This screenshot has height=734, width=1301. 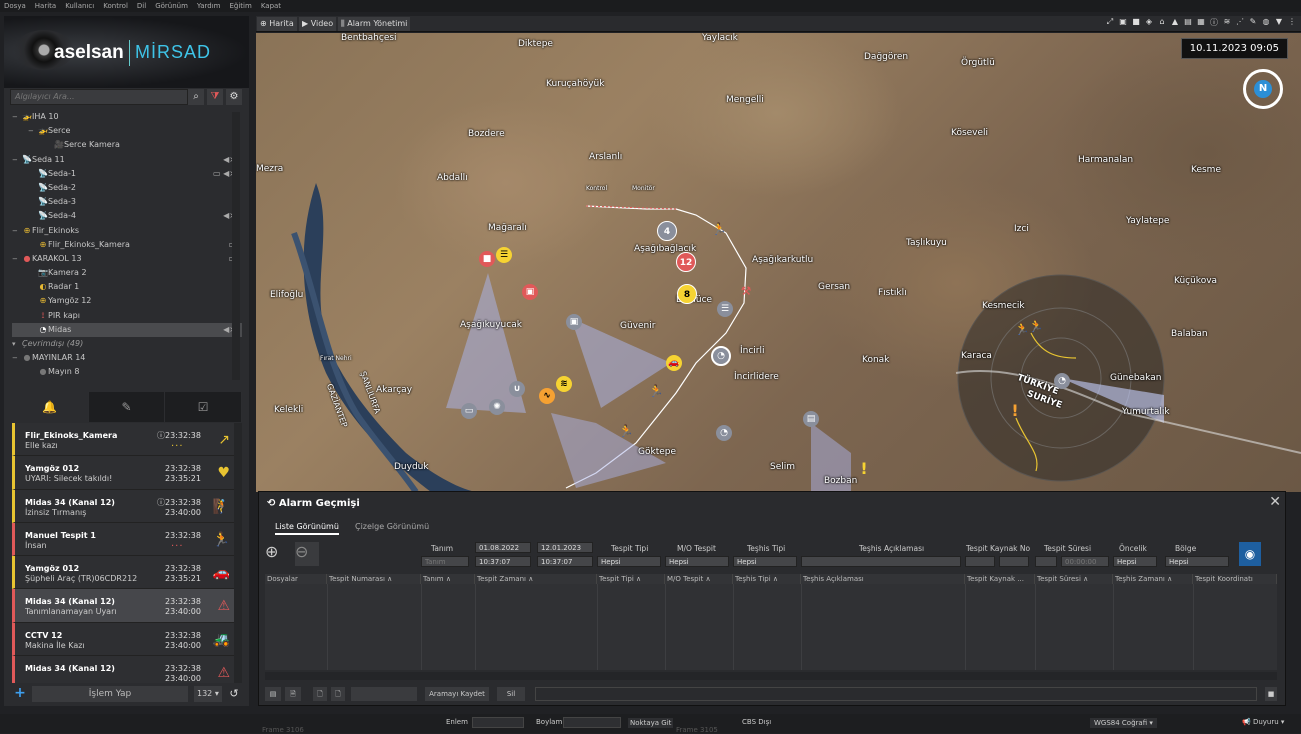 What do you see at coordinates (384, 694) in the screenshot?
I see `saved-search-select` at bounding box center [384, 694].